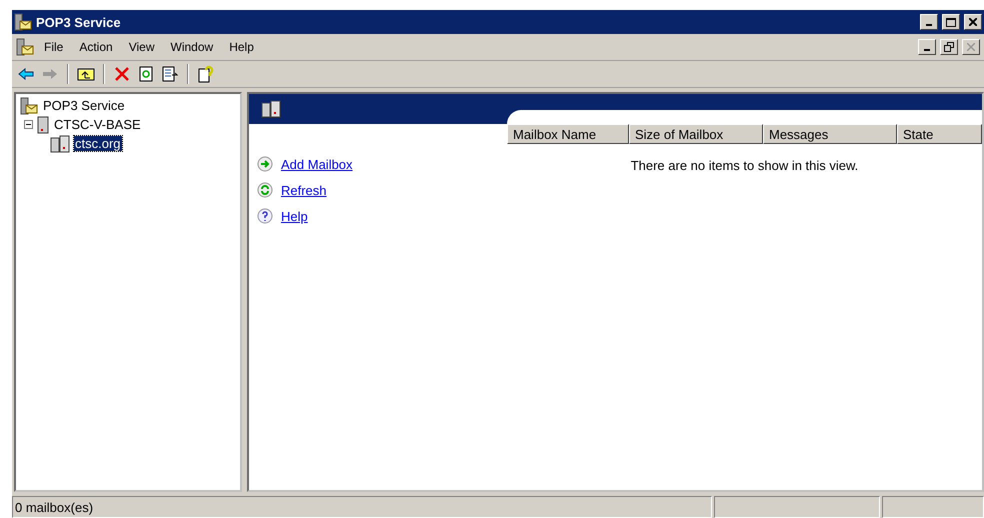  What do you see at coordinates (28, 124) in the screenshot?
I see `collapse-icon` at bounding box center [28, 124].